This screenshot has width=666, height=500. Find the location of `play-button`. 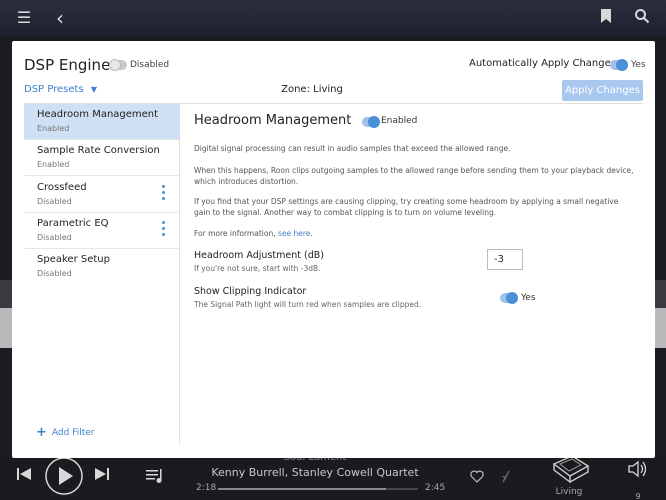

play-button is located at coordinates (64, 478).